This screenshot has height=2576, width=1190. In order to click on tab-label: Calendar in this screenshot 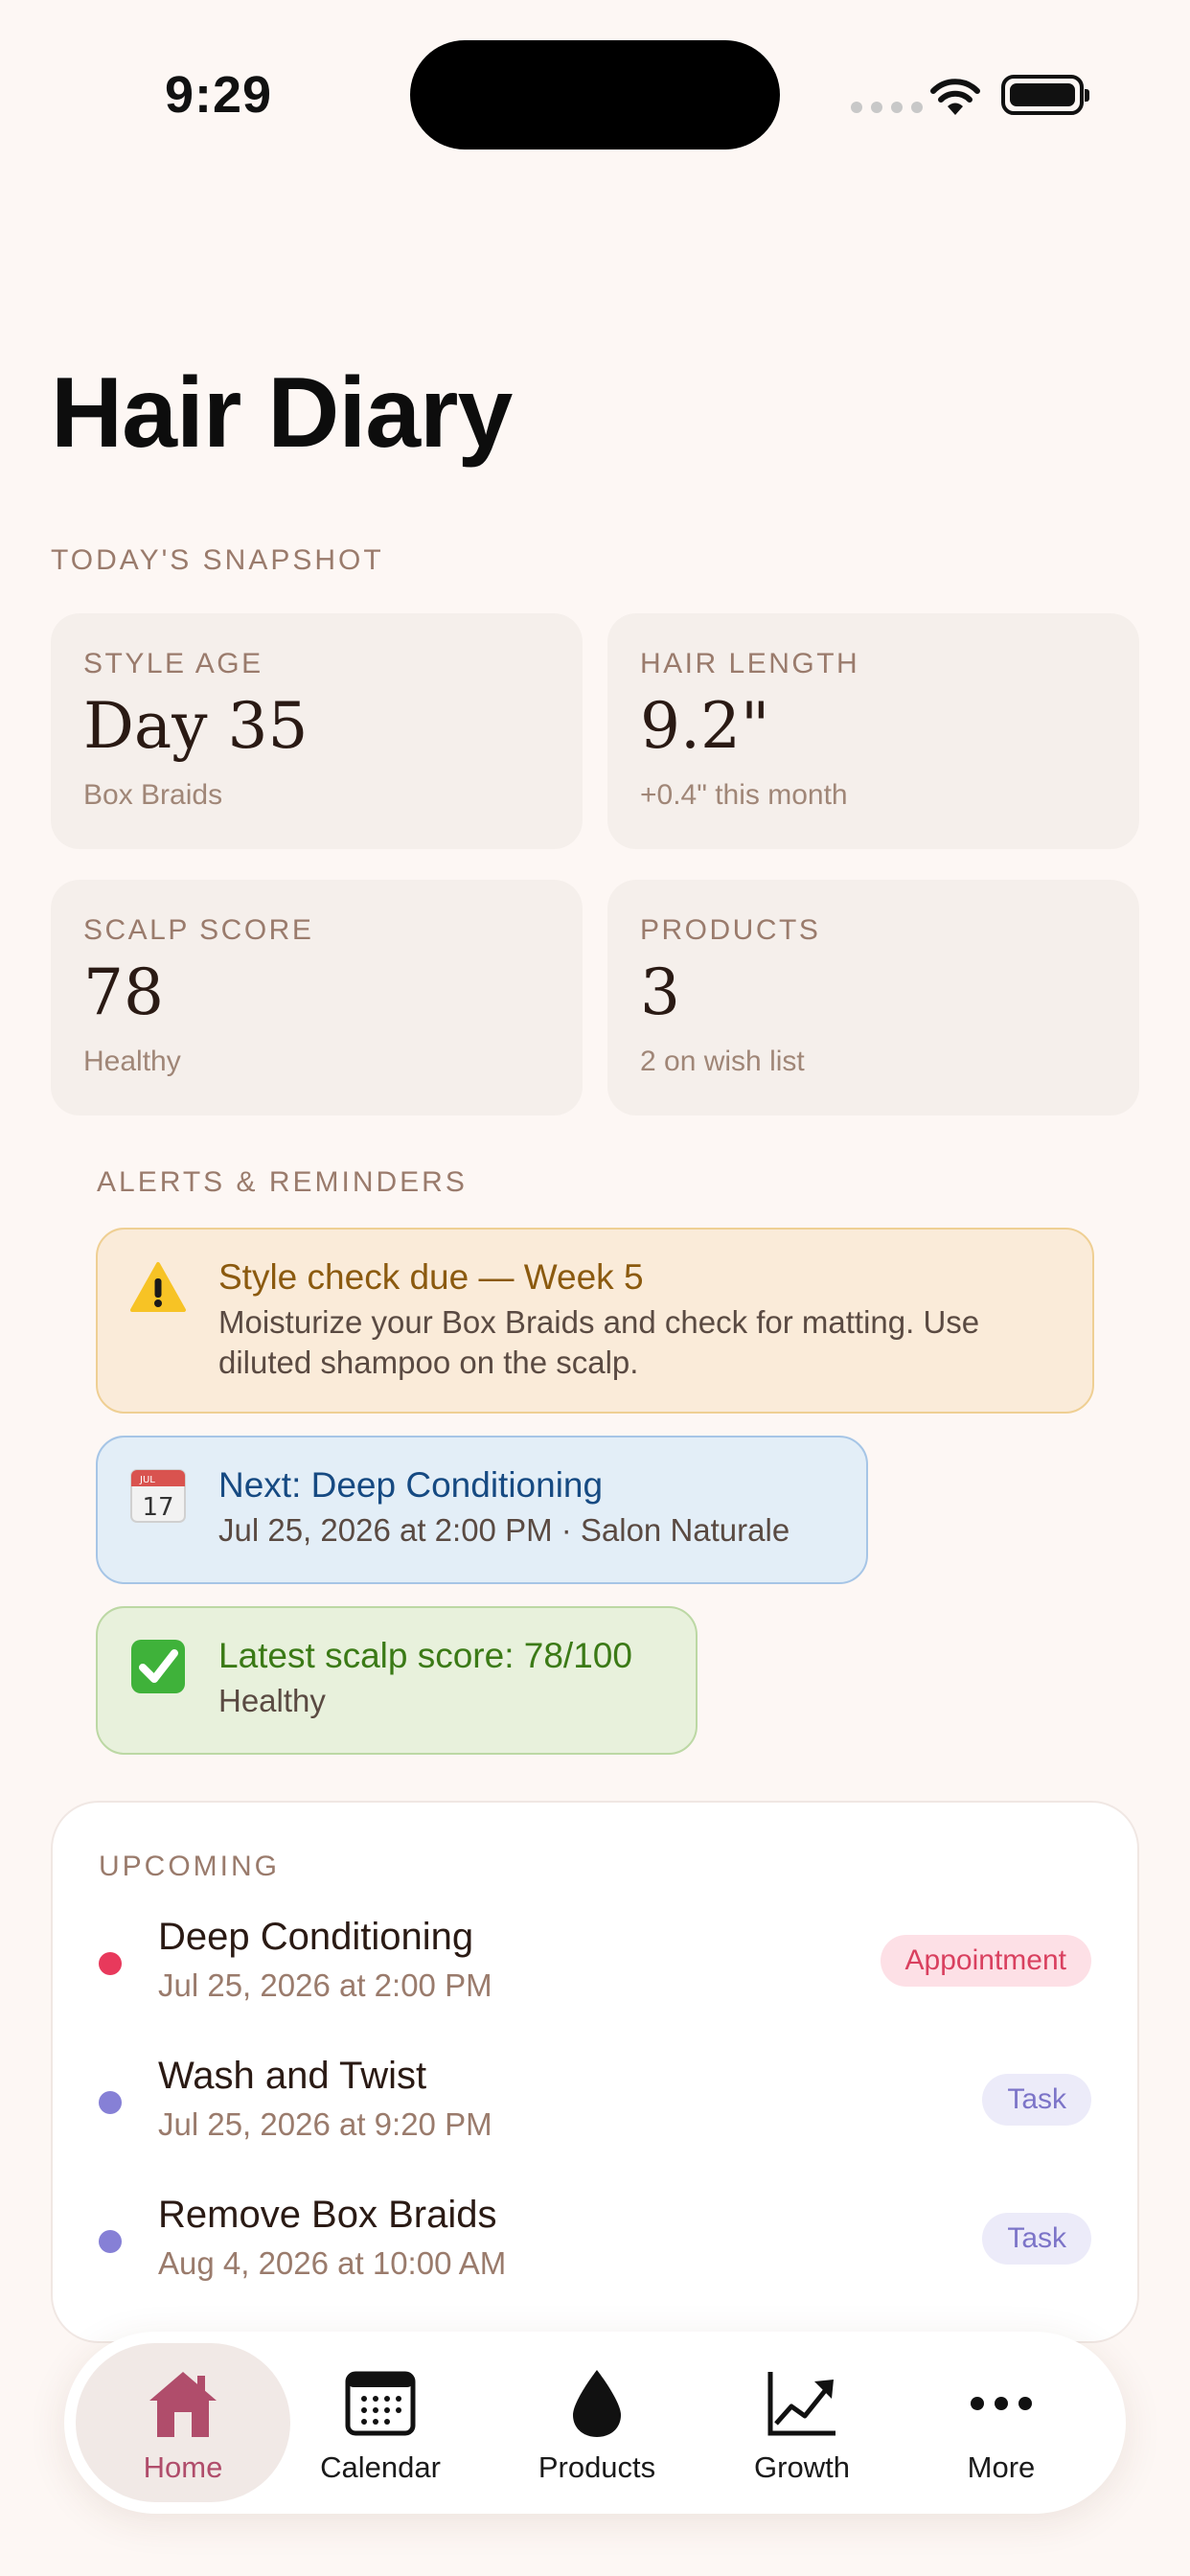, I will do `click(381, 2467)`.